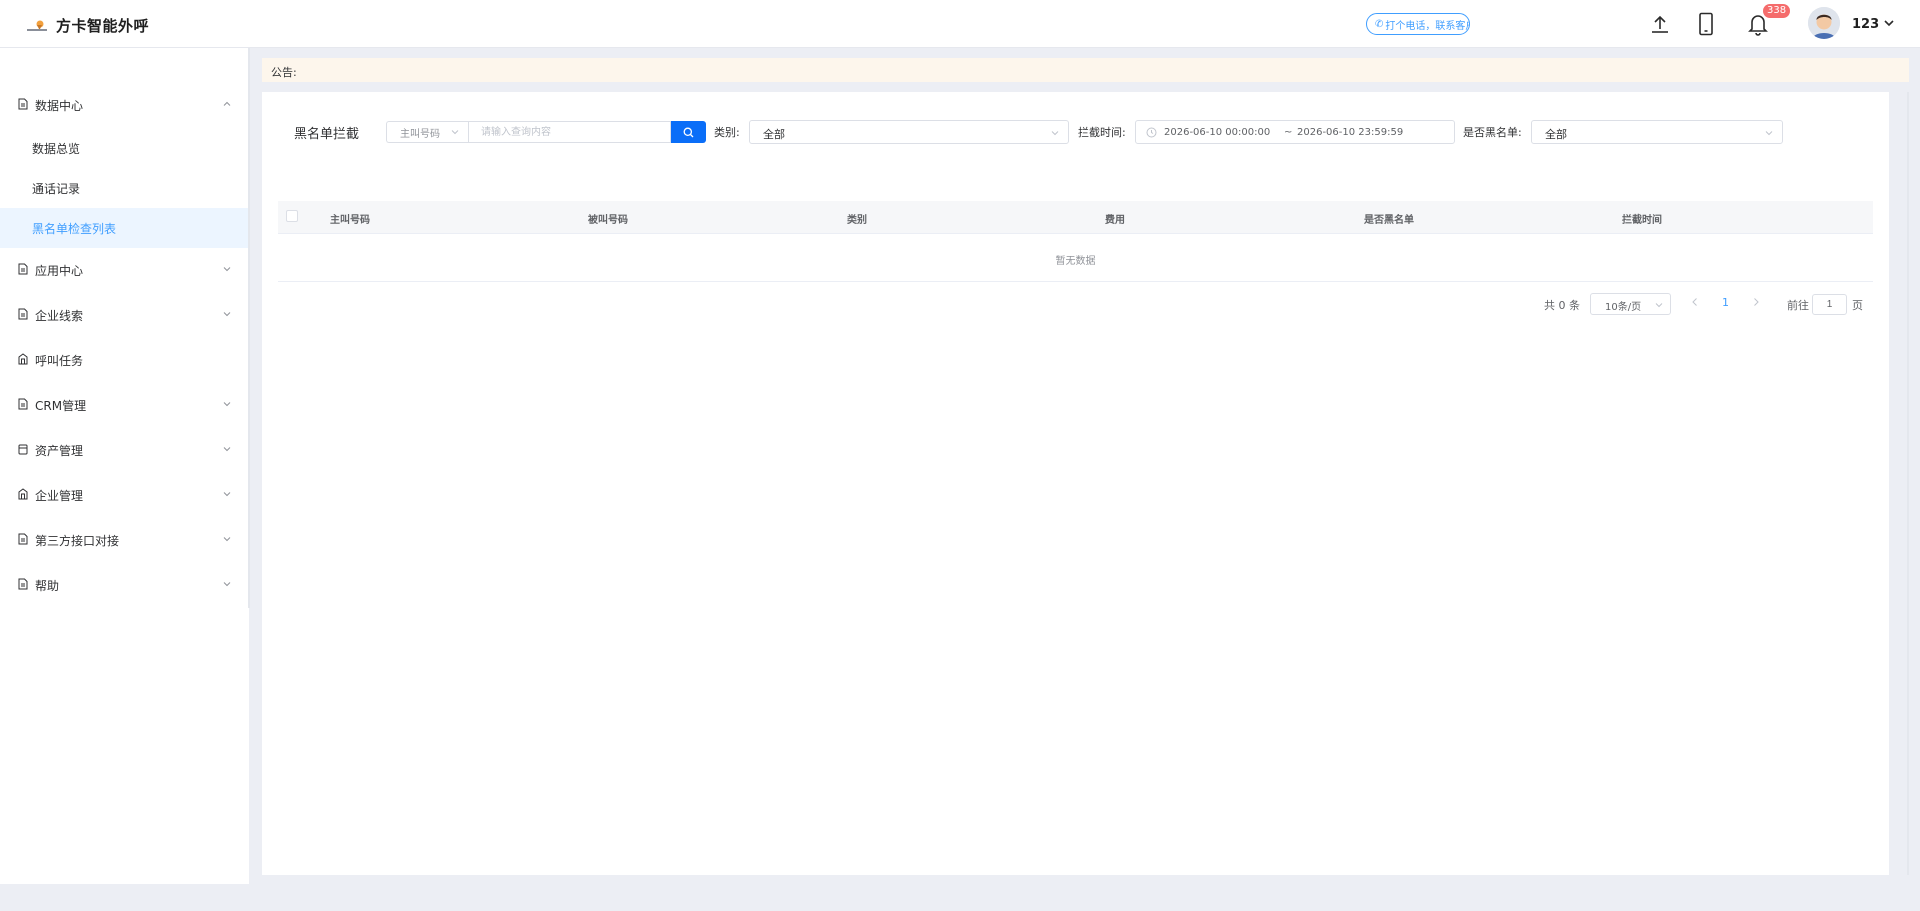 The height and width of the screenshot is (911, 1920). I want to click on content-scrollbar, so click(1908, 483).